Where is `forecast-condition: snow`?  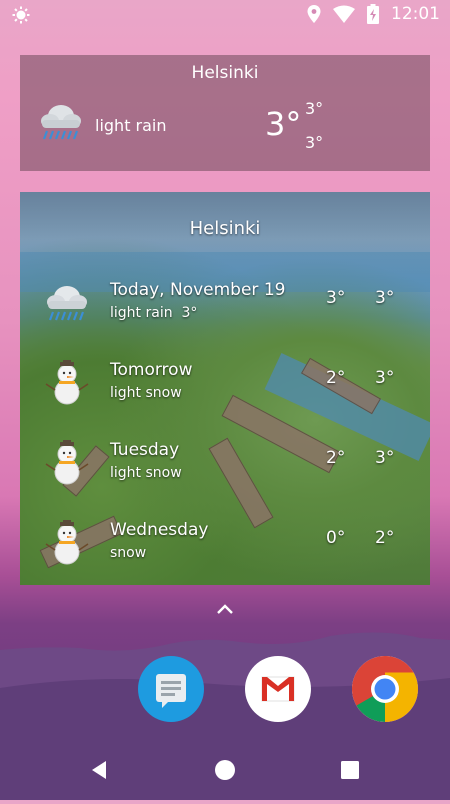 forecast-condition: snow is located at coordinates (128, 553).